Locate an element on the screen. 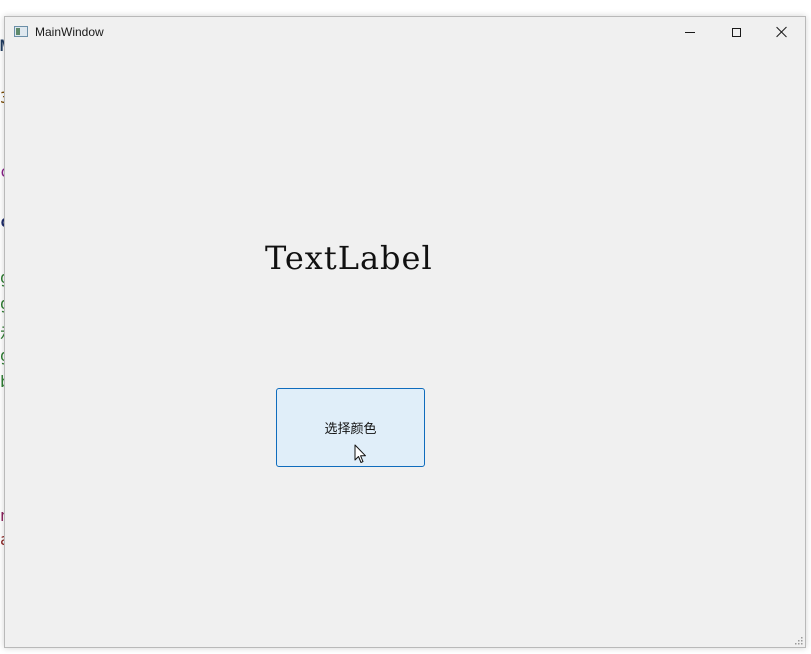 This screenshot has height=654, width=811. close-button is located at coordinates (782, 32).